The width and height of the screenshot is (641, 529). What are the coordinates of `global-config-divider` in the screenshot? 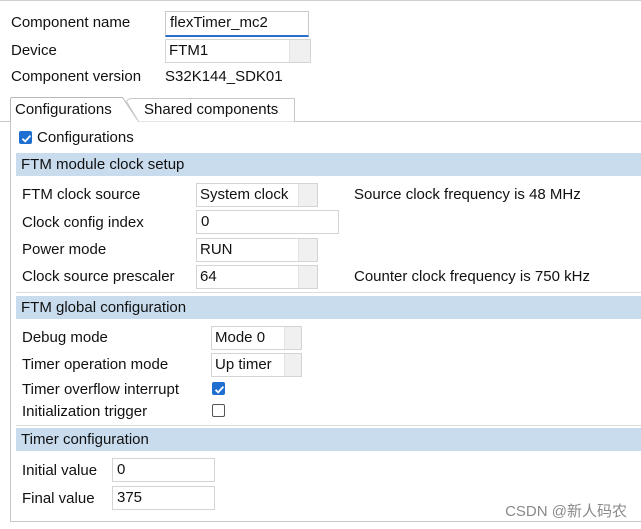 It's located at (328, 425).